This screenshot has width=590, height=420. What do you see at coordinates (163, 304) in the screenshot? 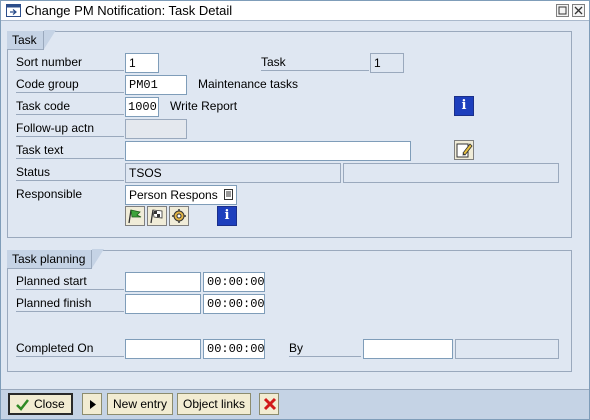
I see `planned-finish-date-field` at bounding box center [163, 304].